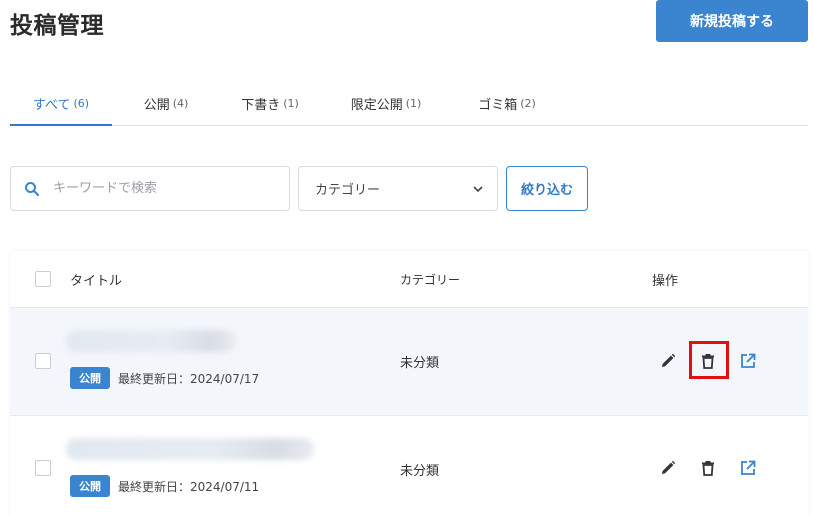 The height and width of the screenshot is (517, 814). I want to click on tab-label: 限定公開, so click(376, 105).